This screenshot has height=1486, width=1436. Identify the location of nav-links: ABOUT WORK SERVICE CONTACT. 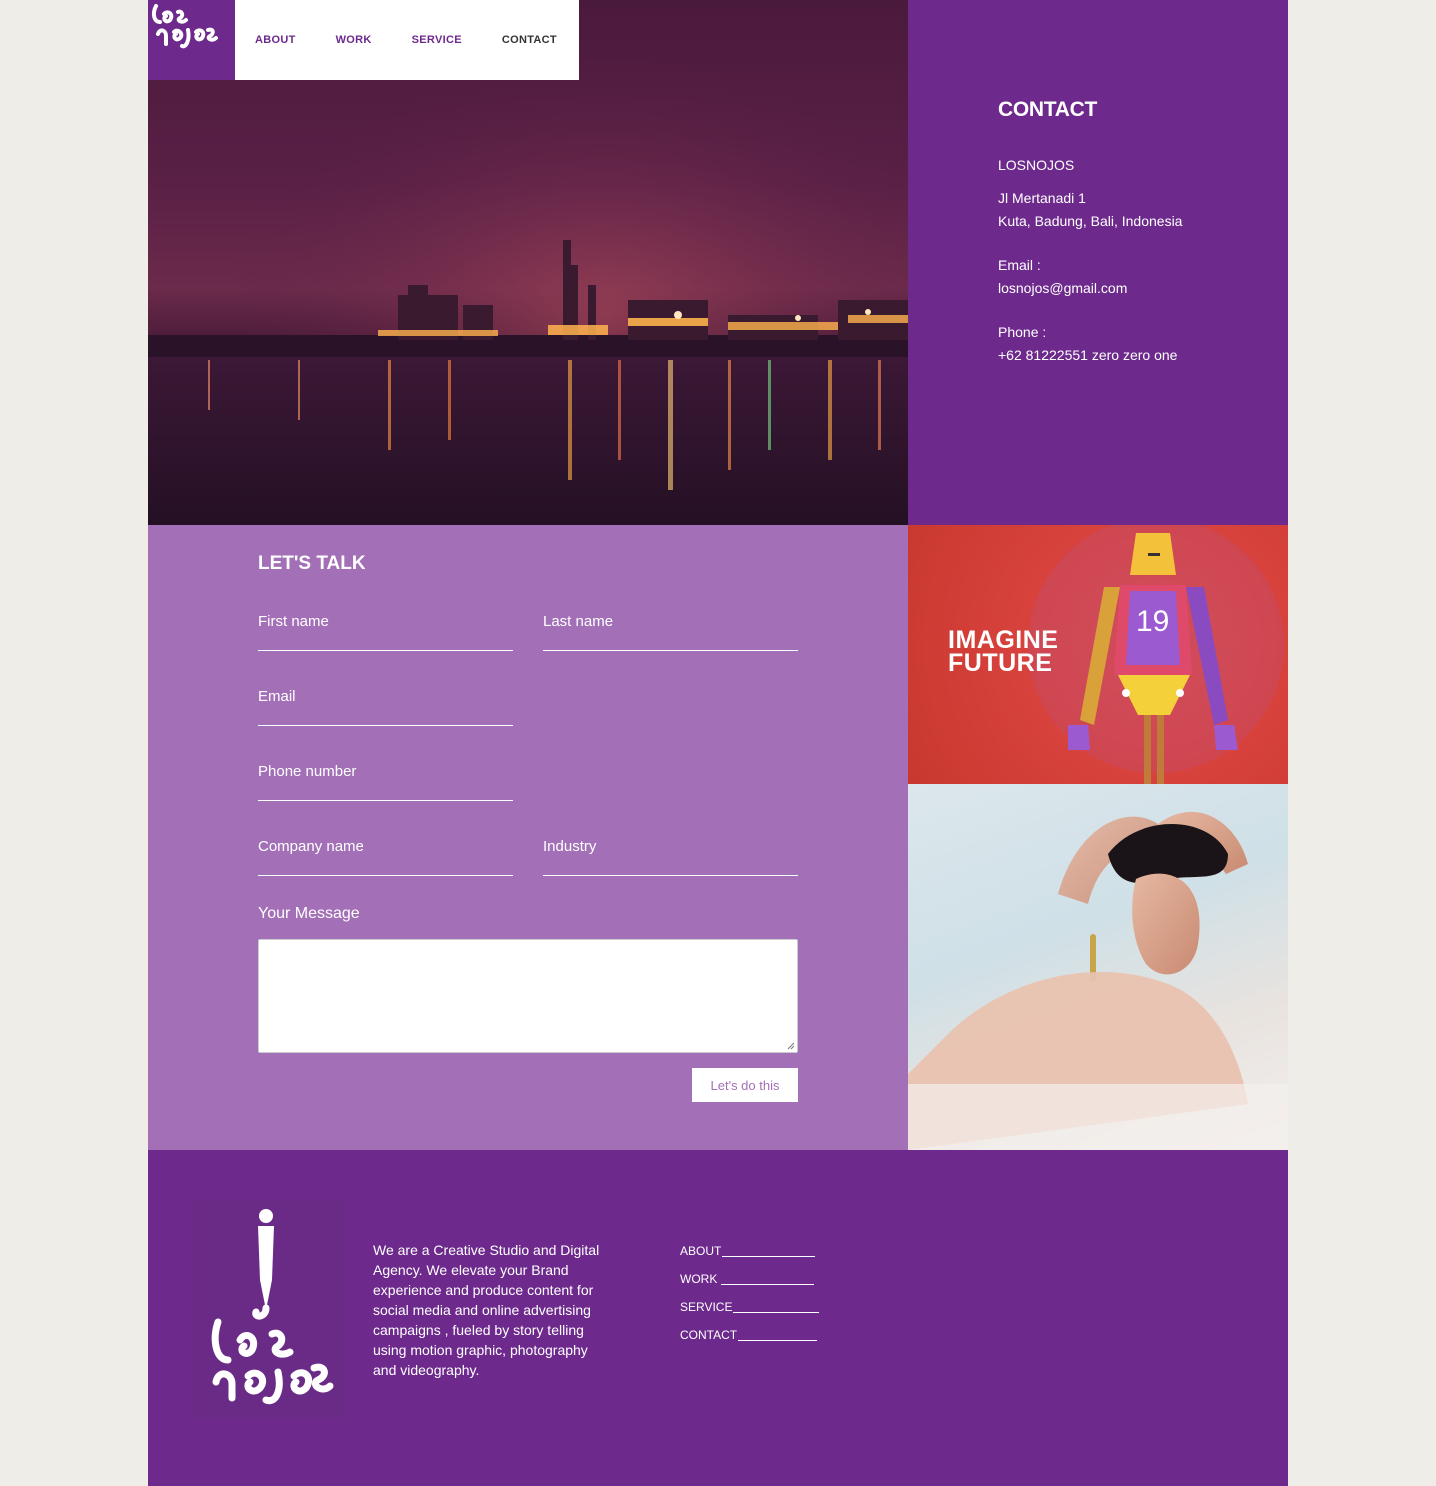
(396, 40).